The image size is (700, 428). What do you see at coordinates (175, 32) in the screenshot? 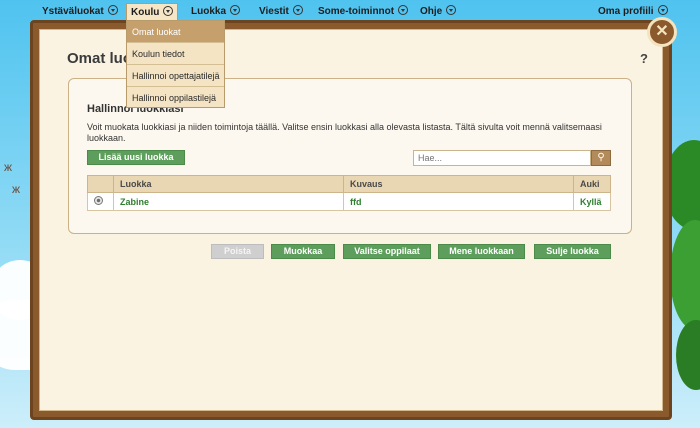
I see `menu-item-my-classes: Omat luokat` at bounding box center [175, 32].